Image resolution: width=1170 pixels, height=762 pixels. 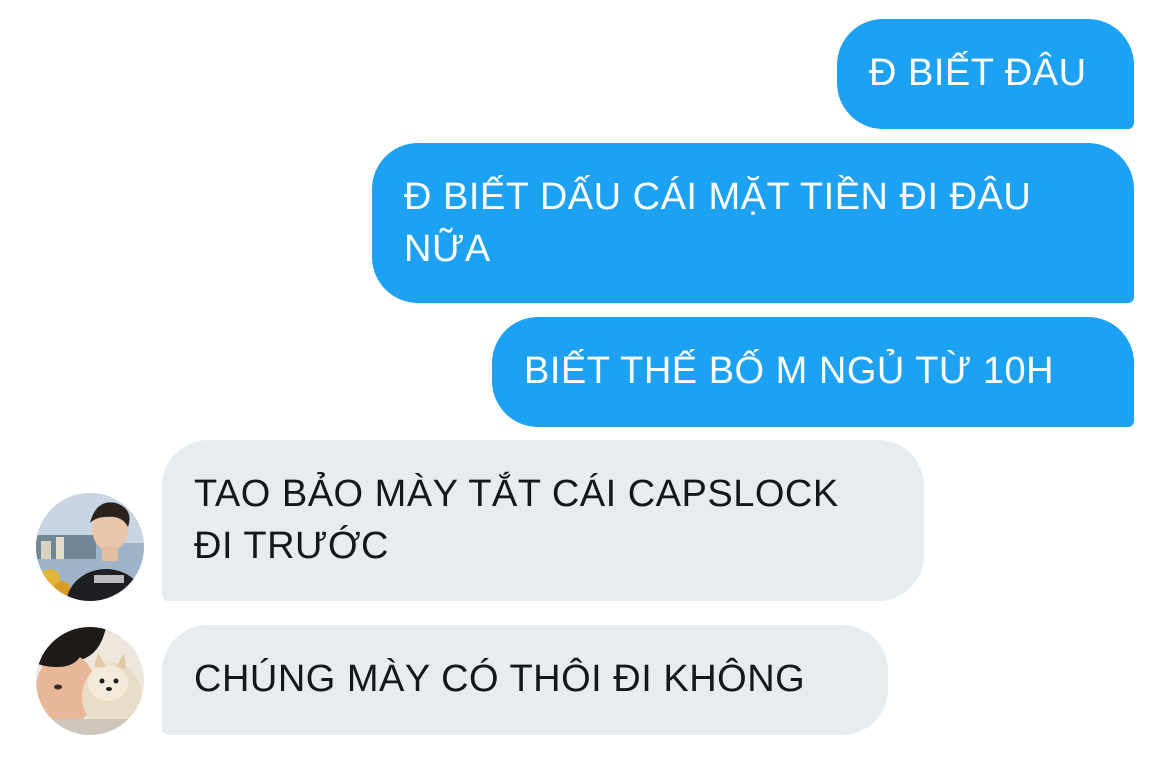 I want to click on young-man-photo-icon, so click(x=90, y=547).